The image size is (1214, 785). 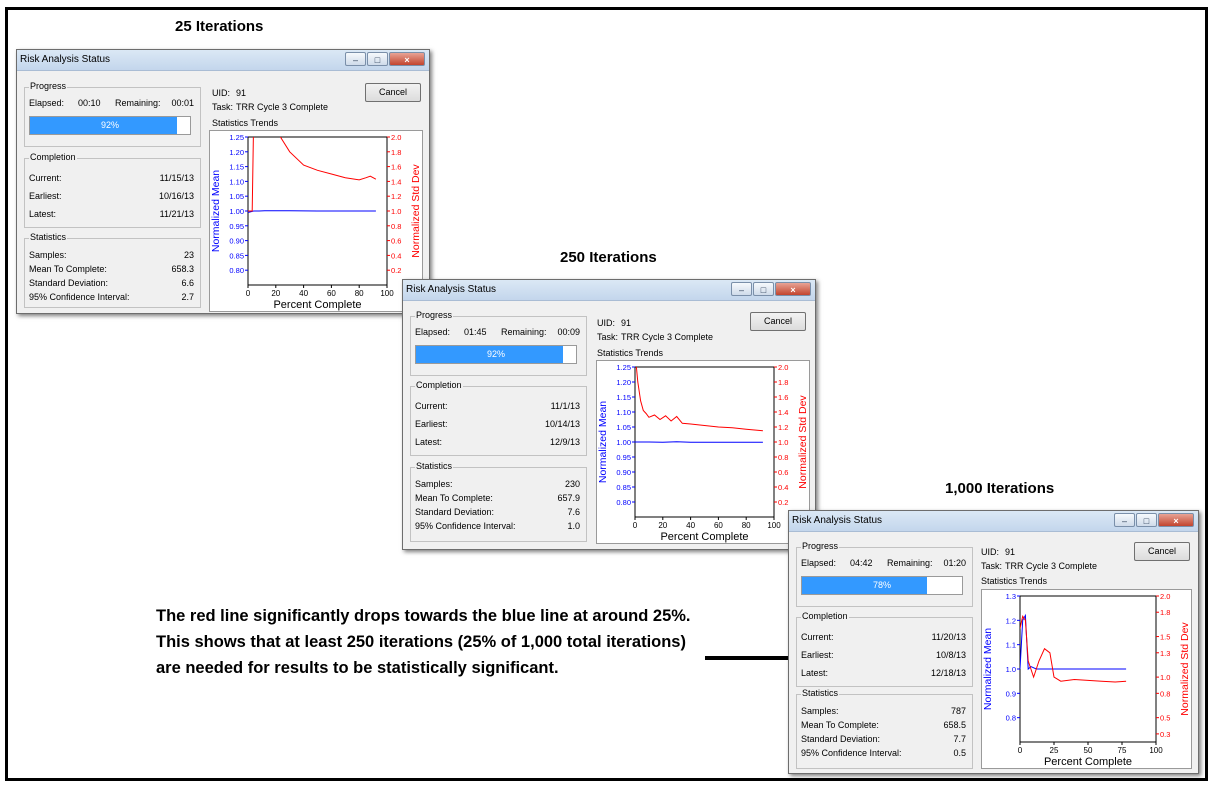 What do you see at coordinates (572, 484) in the screenshot?
I see `samples-value: 230` at bounding box center [572, 484].